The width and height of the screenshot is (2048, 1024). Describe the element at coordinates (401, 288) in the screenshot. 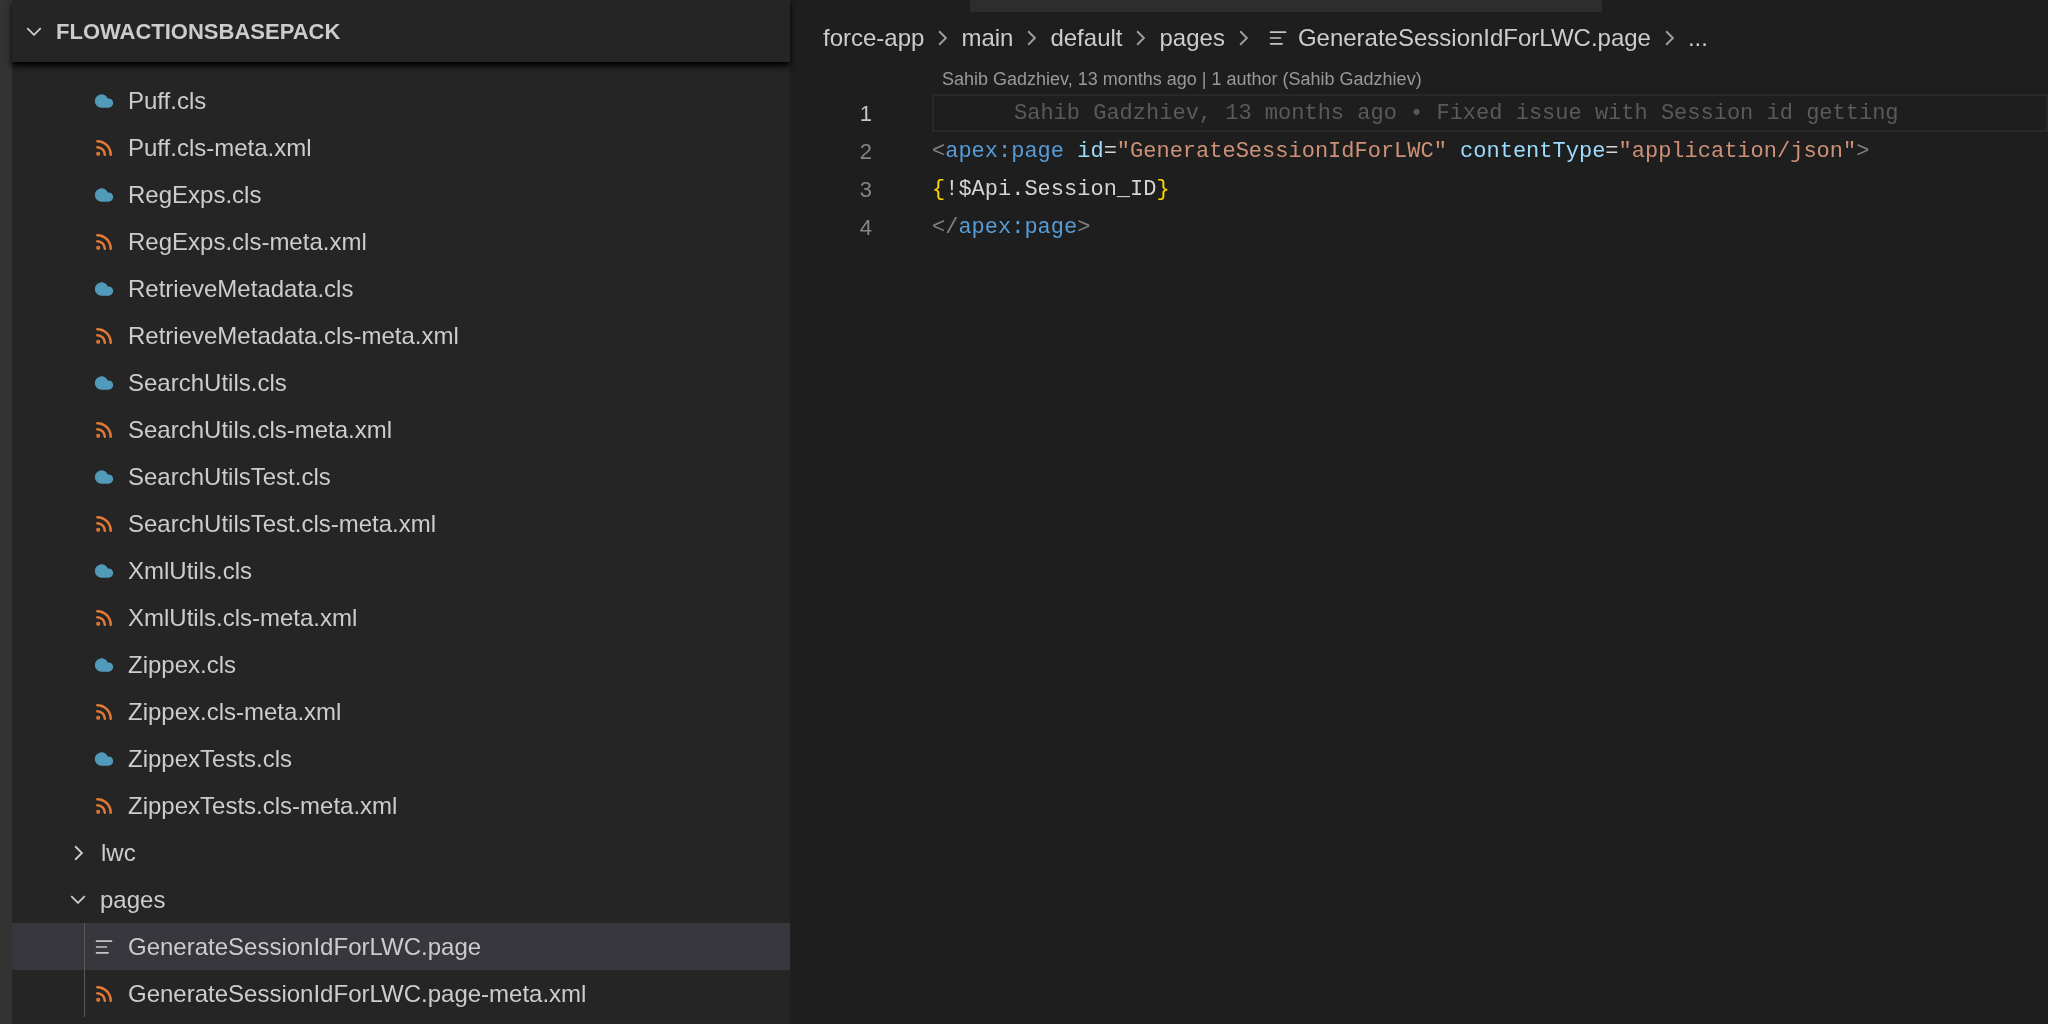

I see `file-item: RetrieveMetadata.cls` at that location.